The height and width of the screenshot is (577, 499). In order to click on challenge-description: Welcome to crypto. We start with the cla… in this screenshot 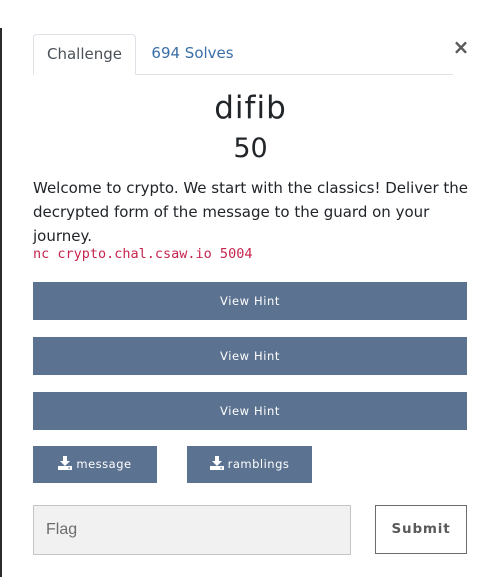, I will do `click(250, 212)`.